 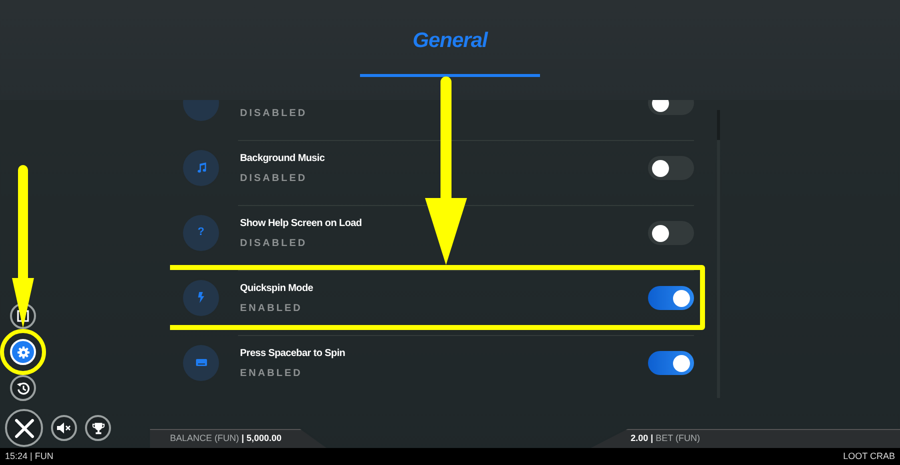 I want to click on balance-display: BALANCE (FUN) | 5,000.00, so click(x=238, y=438).